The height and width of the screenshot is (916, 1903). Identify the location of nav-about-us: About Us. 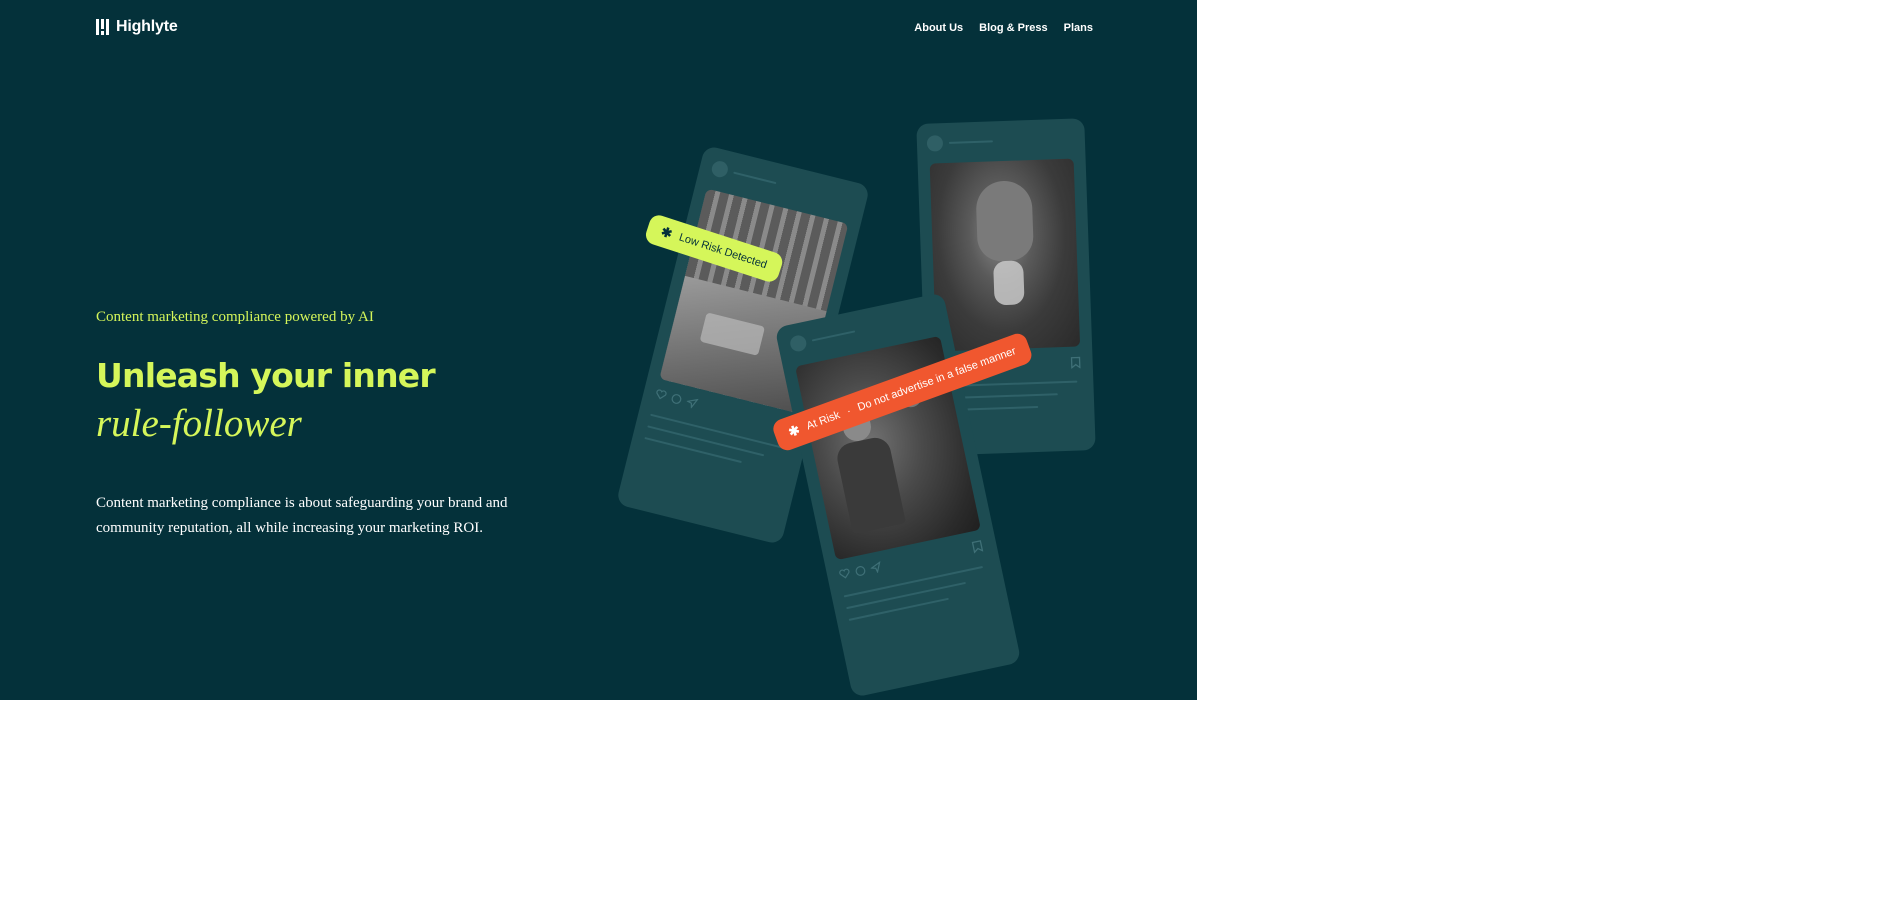
(938, 28).